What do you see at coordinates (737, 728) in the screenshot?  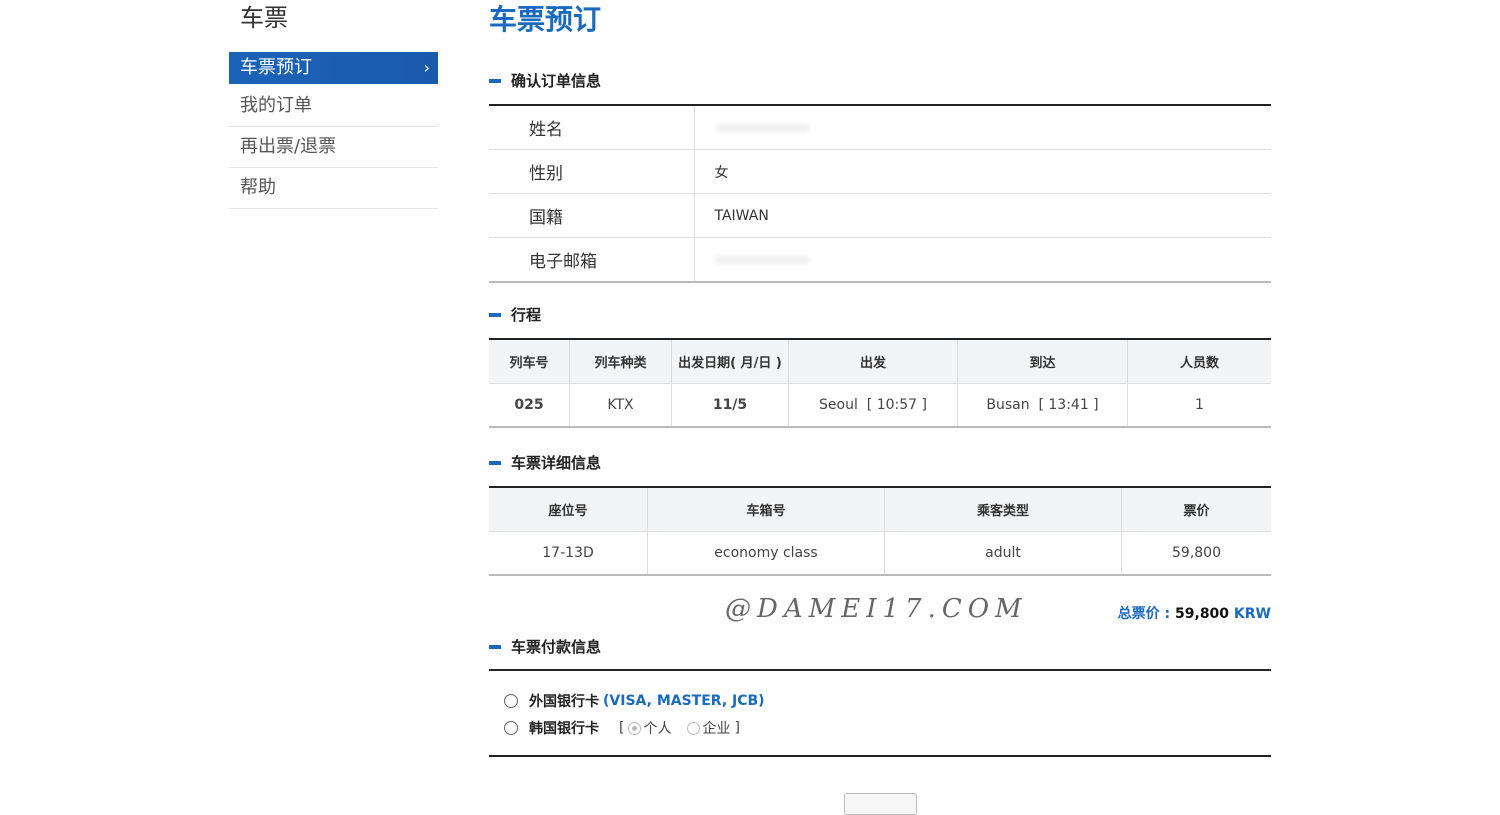 I see `bracket-close: ]` at bounding box center [737, 728].